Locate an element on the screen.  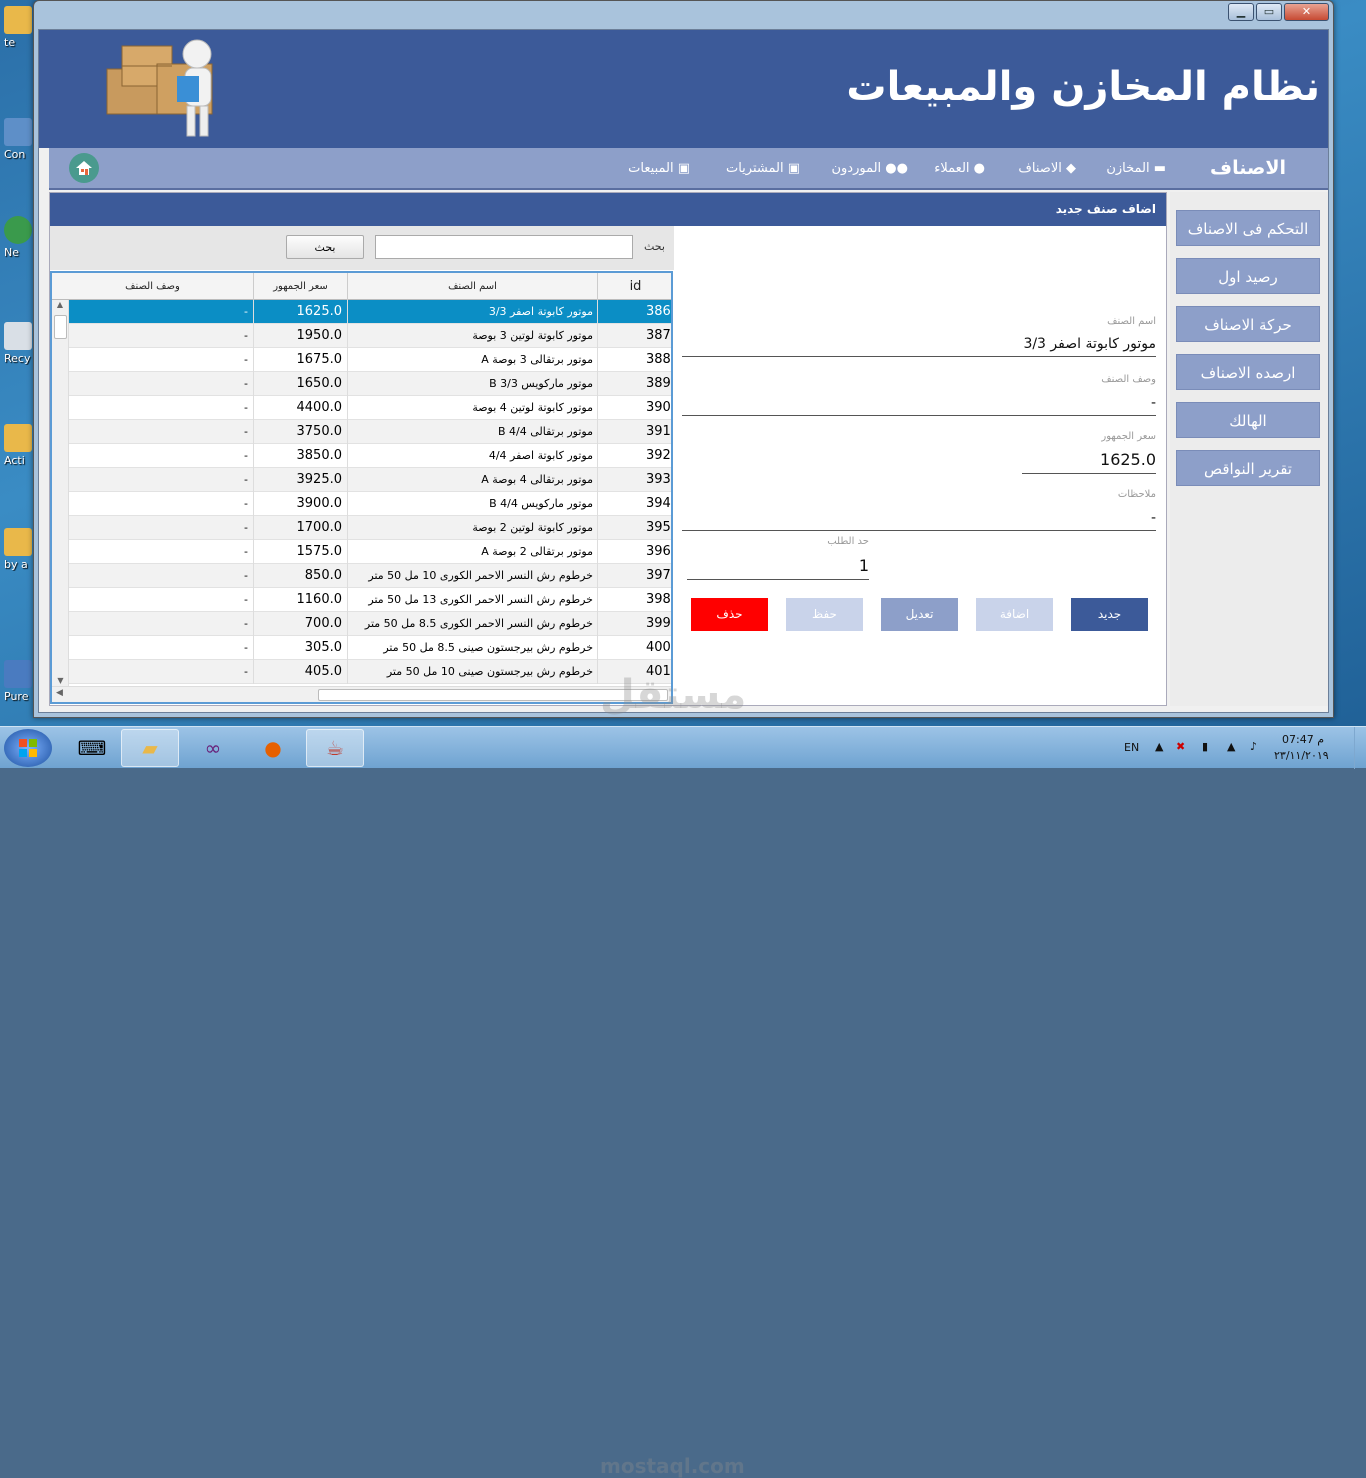
scroll-down-icon: ▼ is located at coordinates (60, 680).